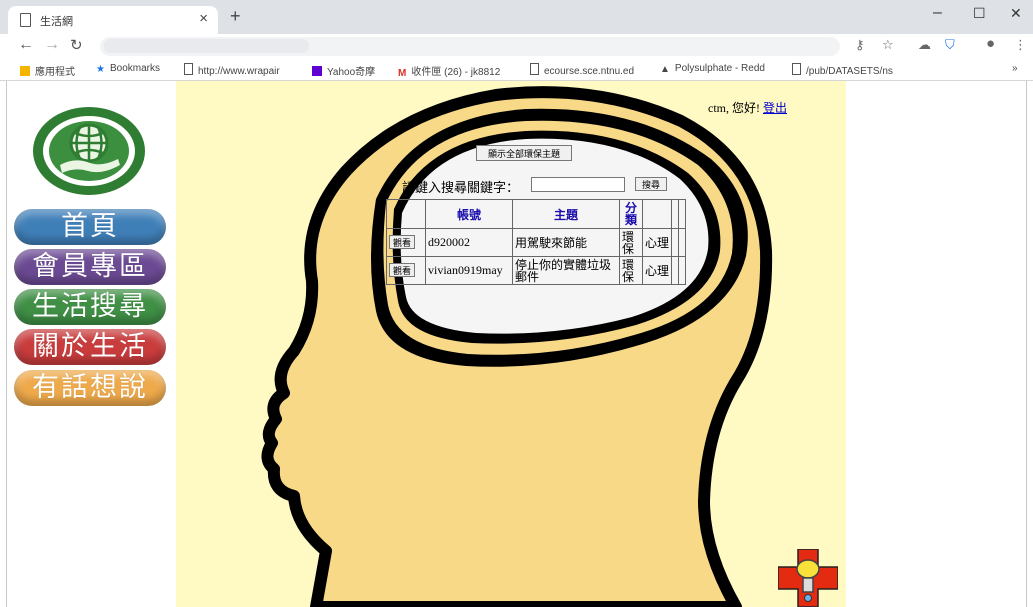 The height and width of the screenshot is (607, 1033). What do you see at coordinates (566, 242) in the screenshot?
I see `topic-cell: 用駕駛來節能` at bounding box center [566, 242].